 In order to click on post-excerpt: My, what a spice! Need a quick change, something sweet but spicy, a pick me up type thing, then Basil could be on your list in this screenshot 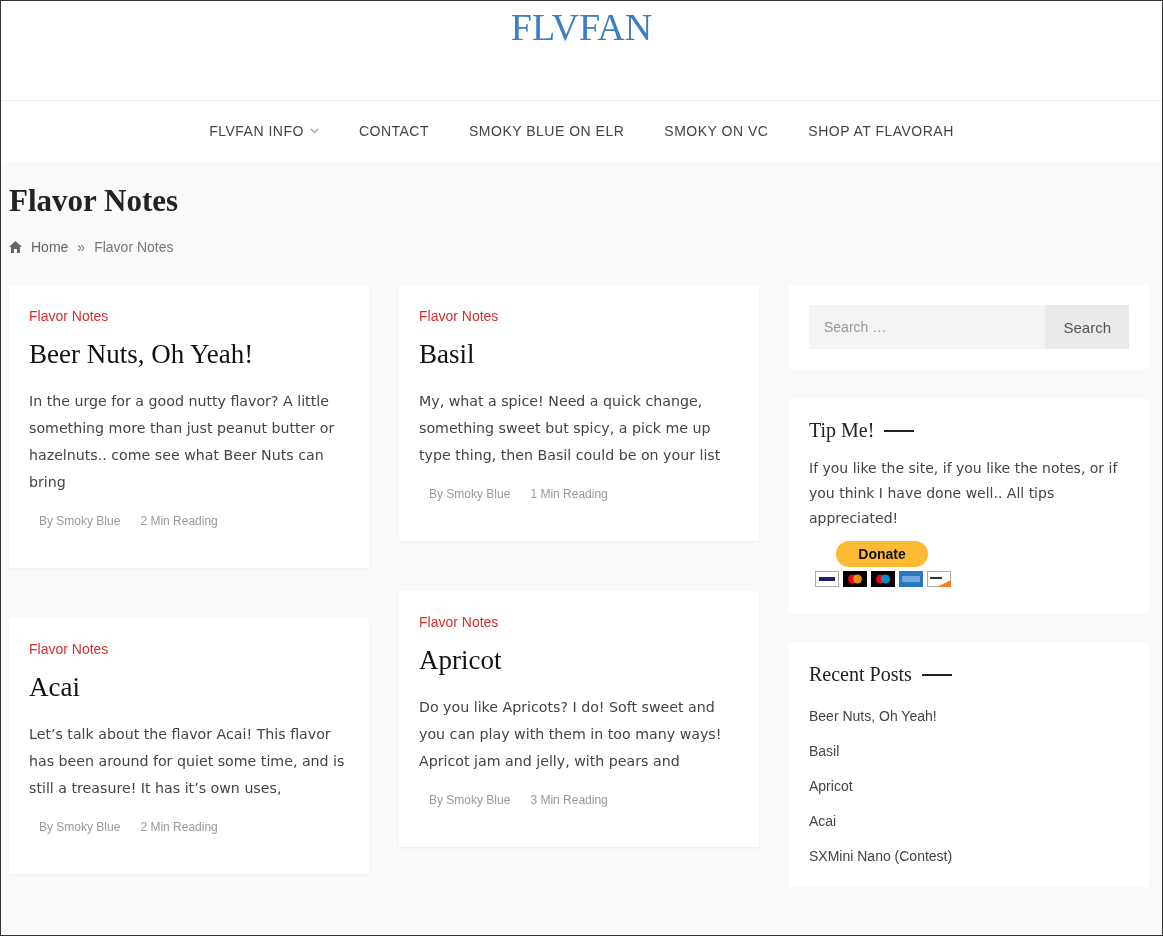, I will do `click(570, 428)`.